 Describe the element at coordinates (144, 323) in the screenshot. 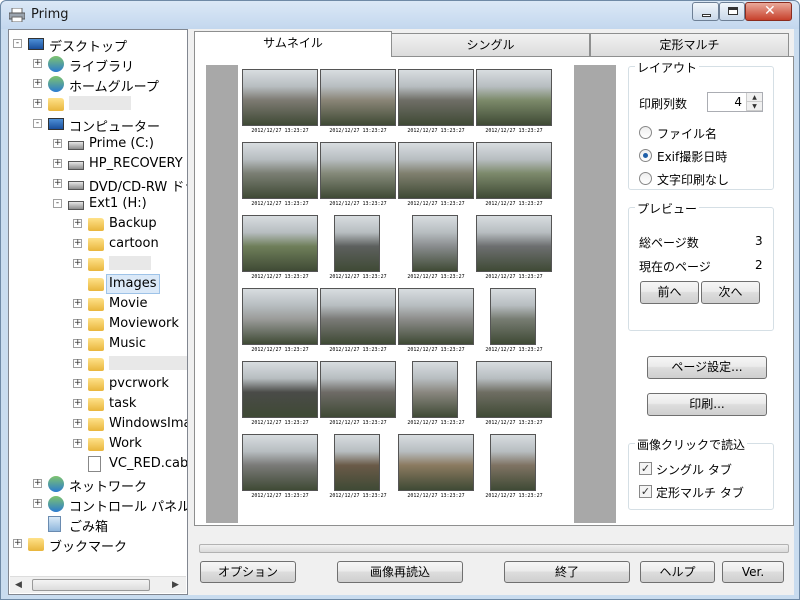

I see `tree-item-label: Moviework` at that location.